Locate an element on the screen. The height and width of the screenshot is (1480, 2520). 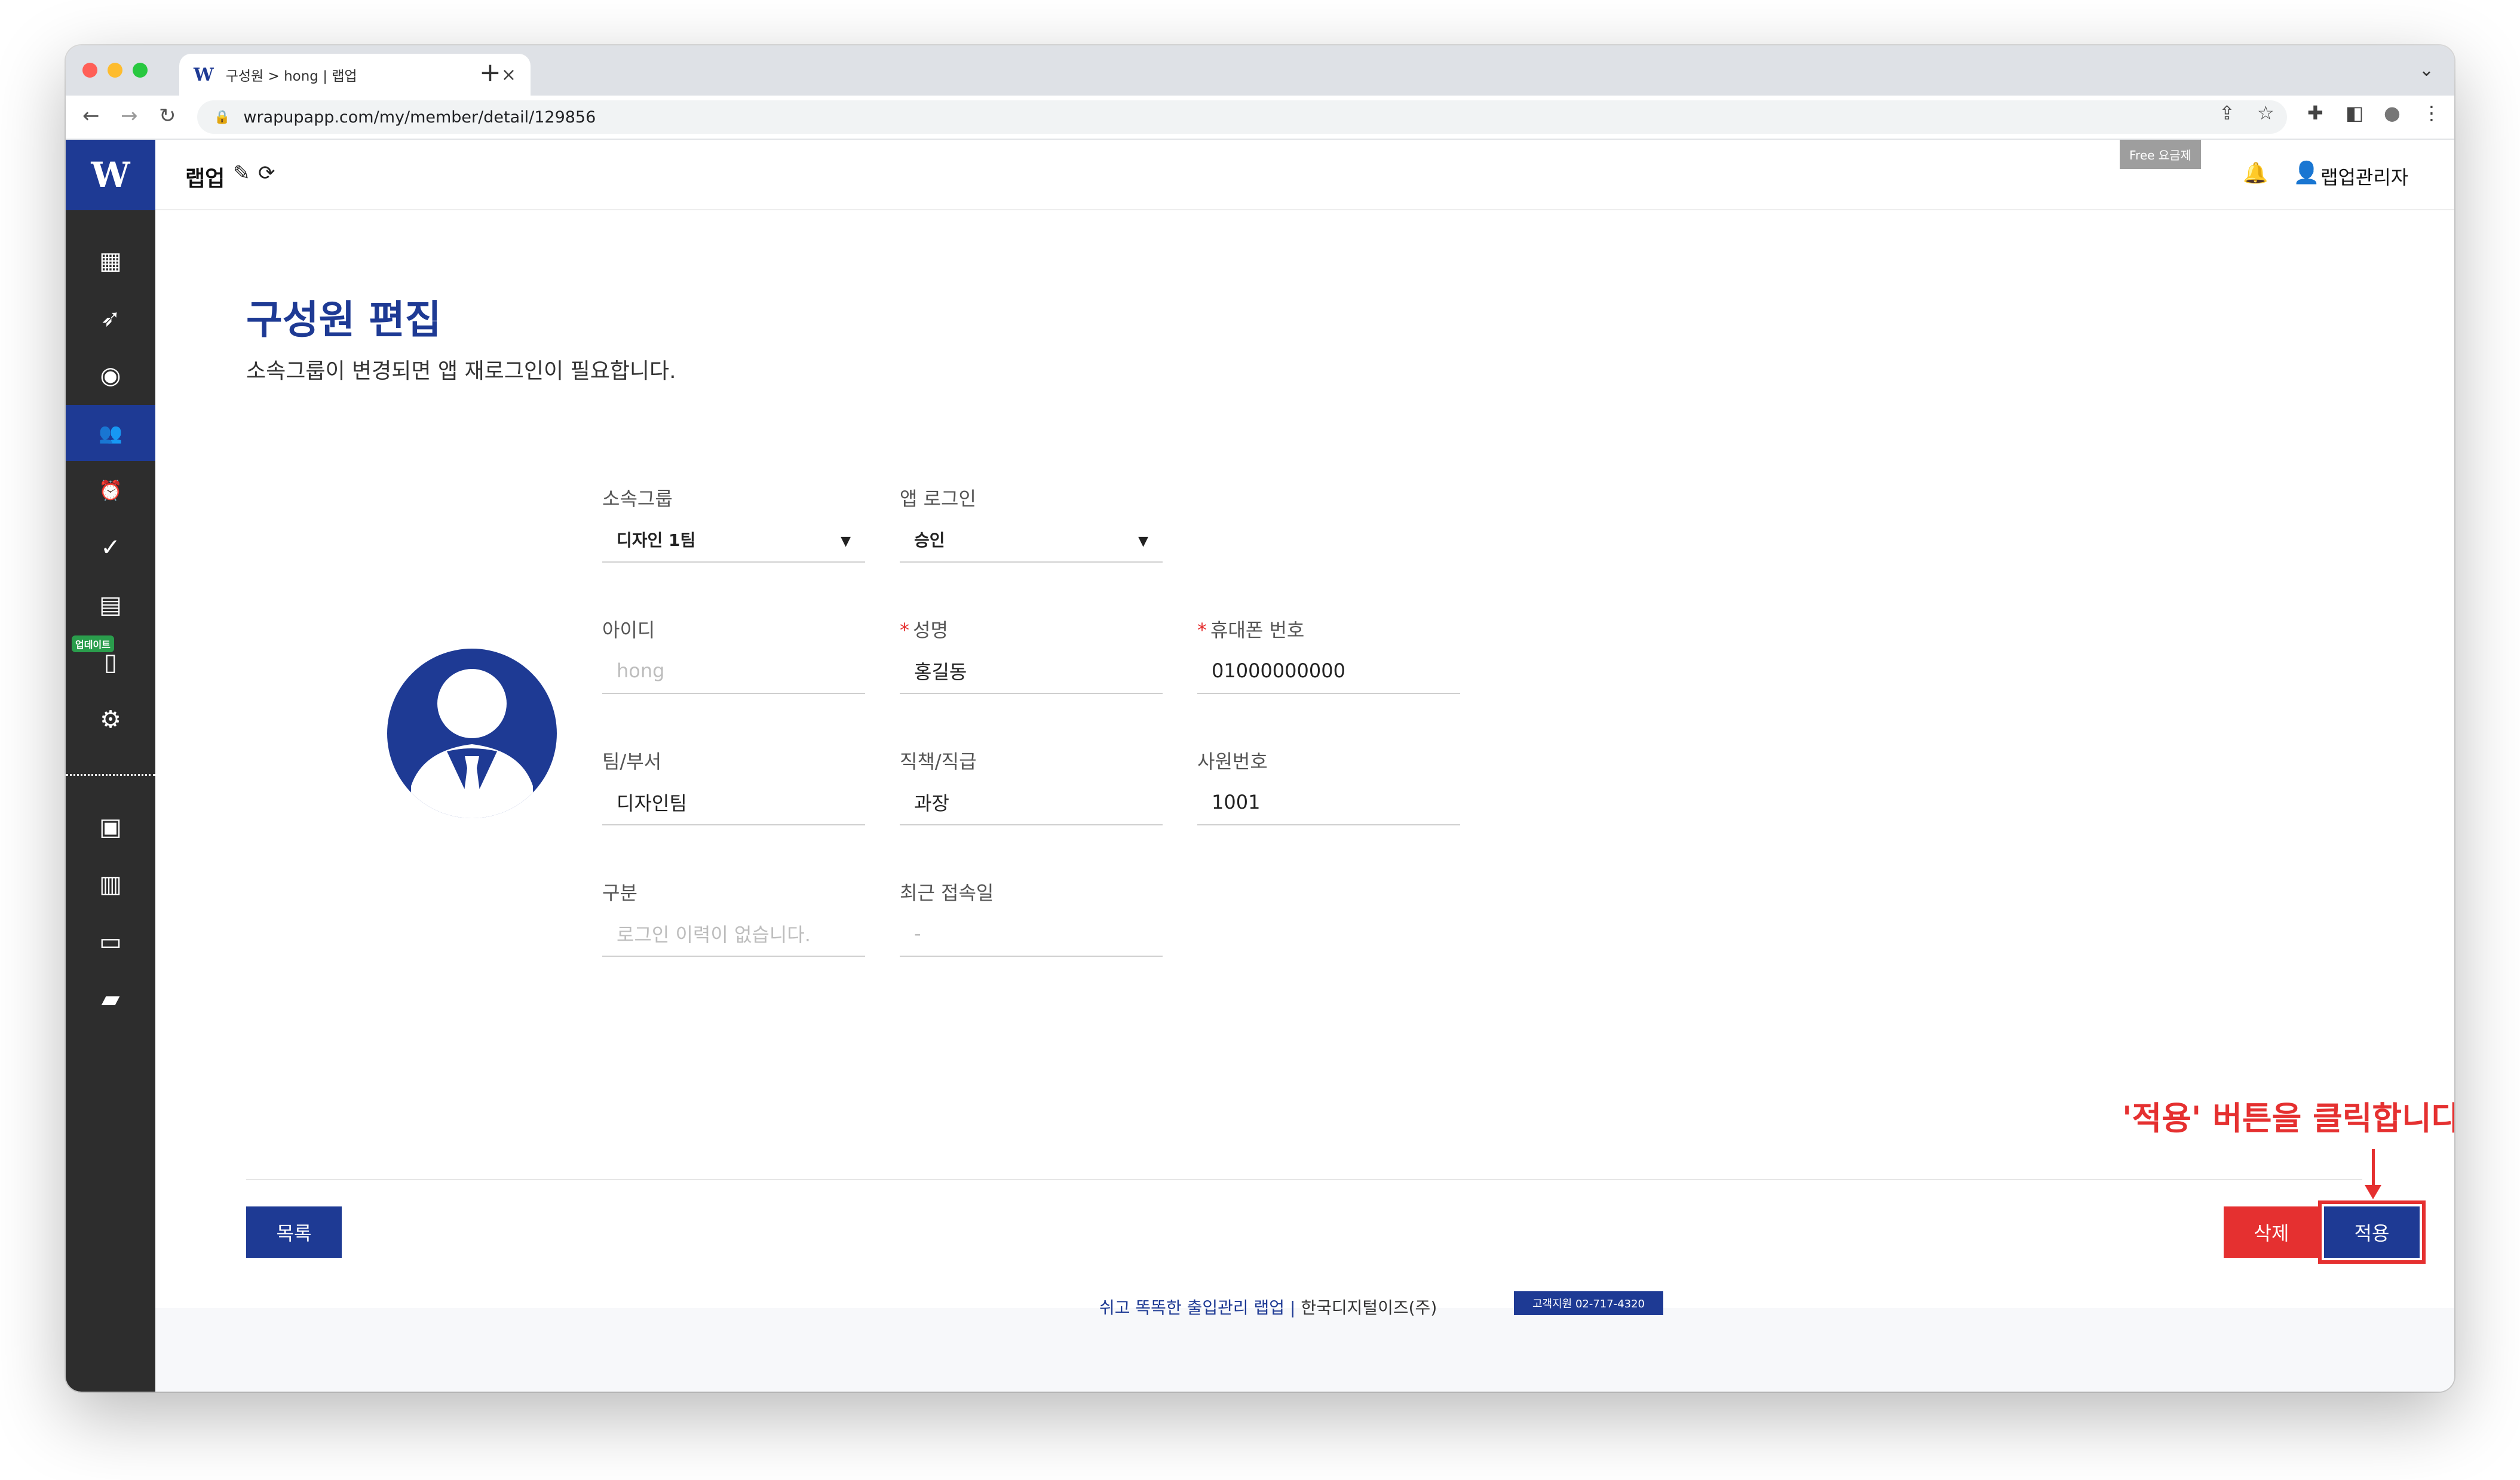
name-input: 홍길동 is located at coordinates (1031, 671).